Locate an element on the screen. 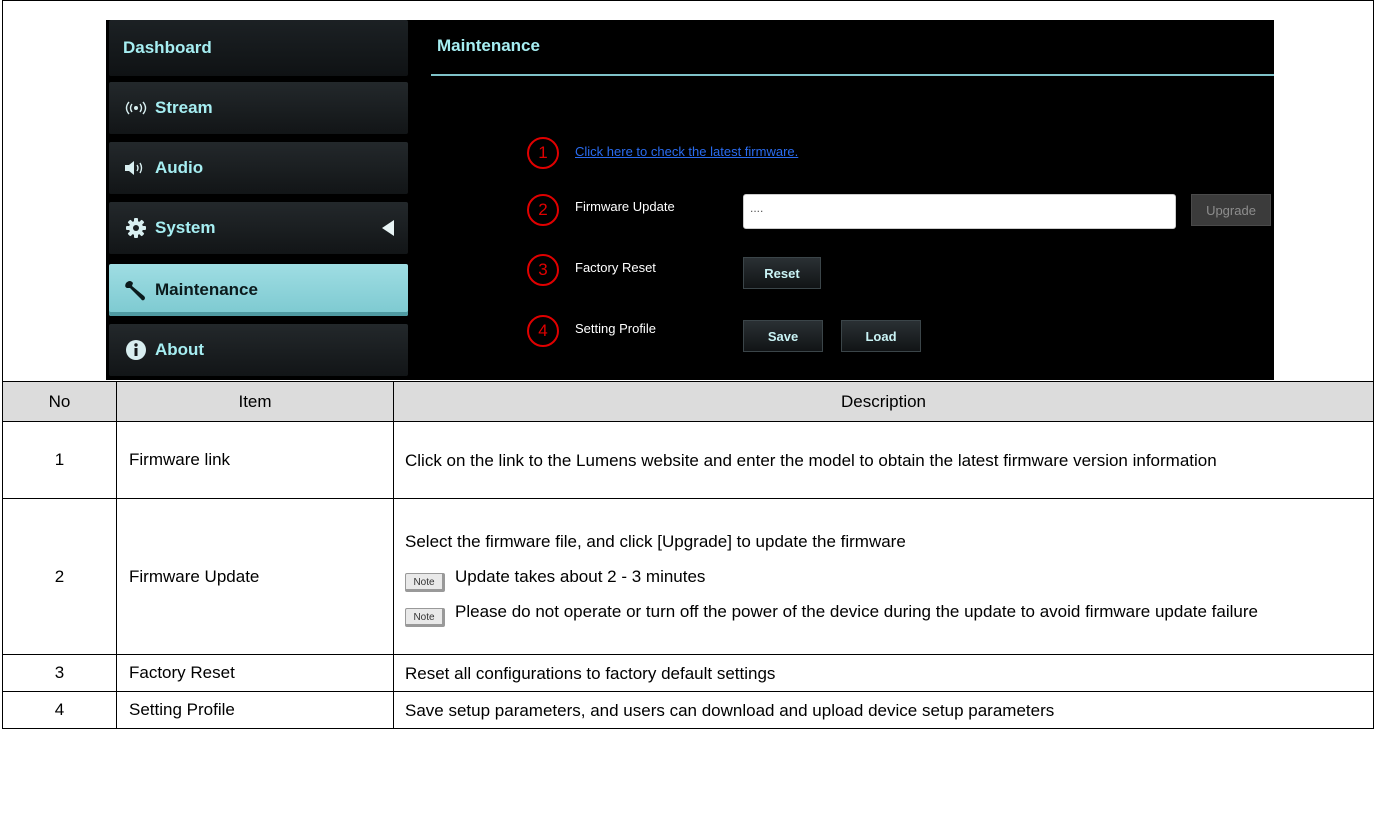  callout-marker-4: 4 is located at coordinates (543, 331).